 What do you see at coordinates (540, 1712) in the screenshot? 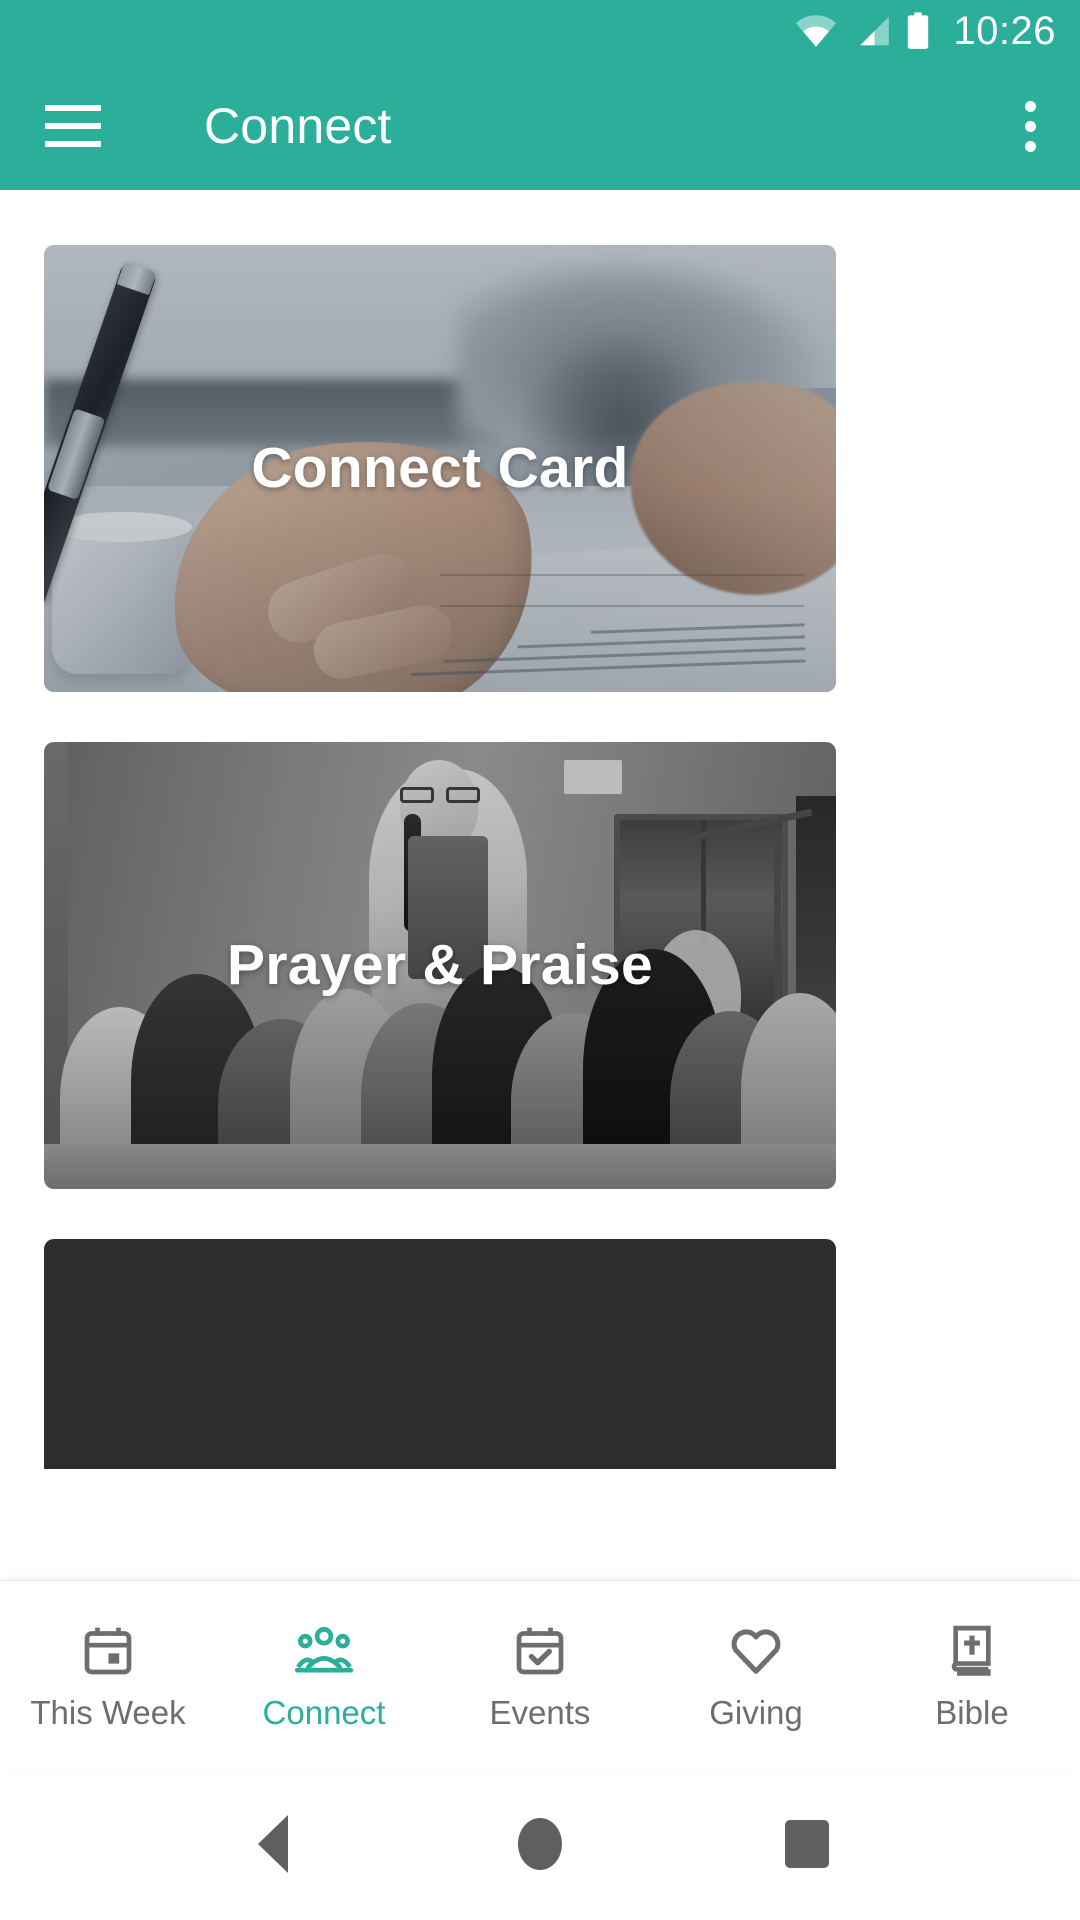
I see `tab-label: Events` at bounding box center [540, 1712].